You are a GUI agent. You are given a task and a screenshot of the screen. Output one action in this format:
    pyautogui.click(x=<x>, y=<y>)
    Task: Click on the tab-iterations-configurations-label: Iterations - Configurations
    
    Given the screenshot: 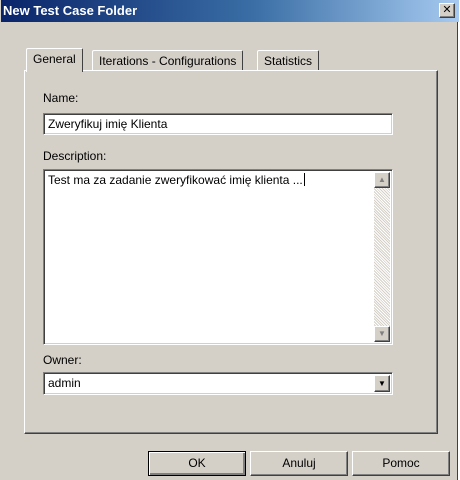 What is the action you would take?
    pyautogui.click(x=168, y=61)
    